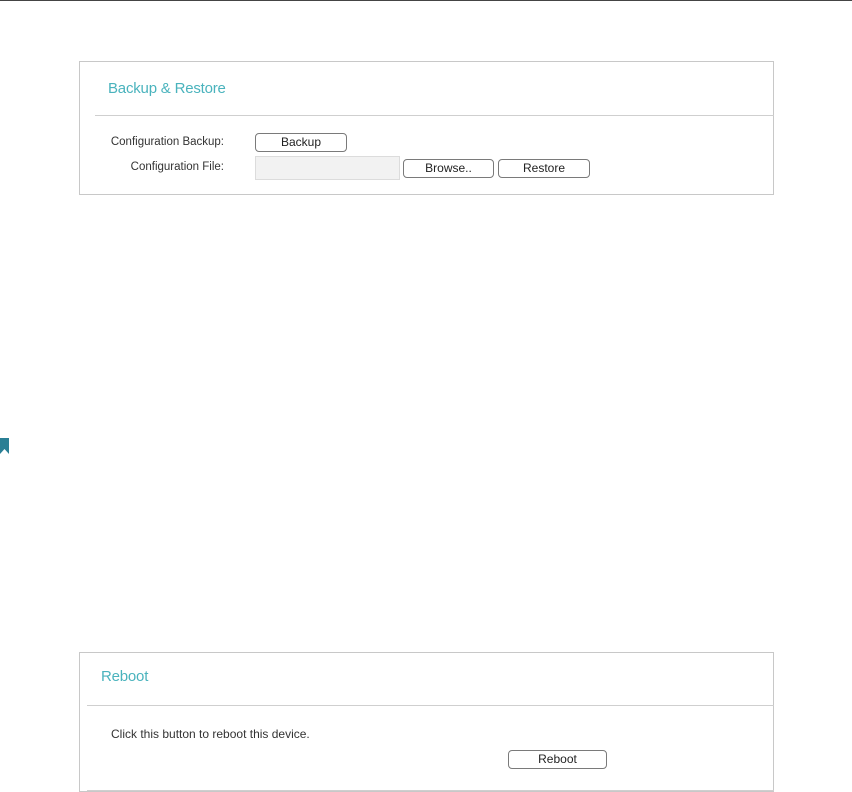 This screenshot has width=852, height=792. What do you see at coordinates (426, 0) in the screenshot?
I see `top-divider` at bounding box center [426, 0].